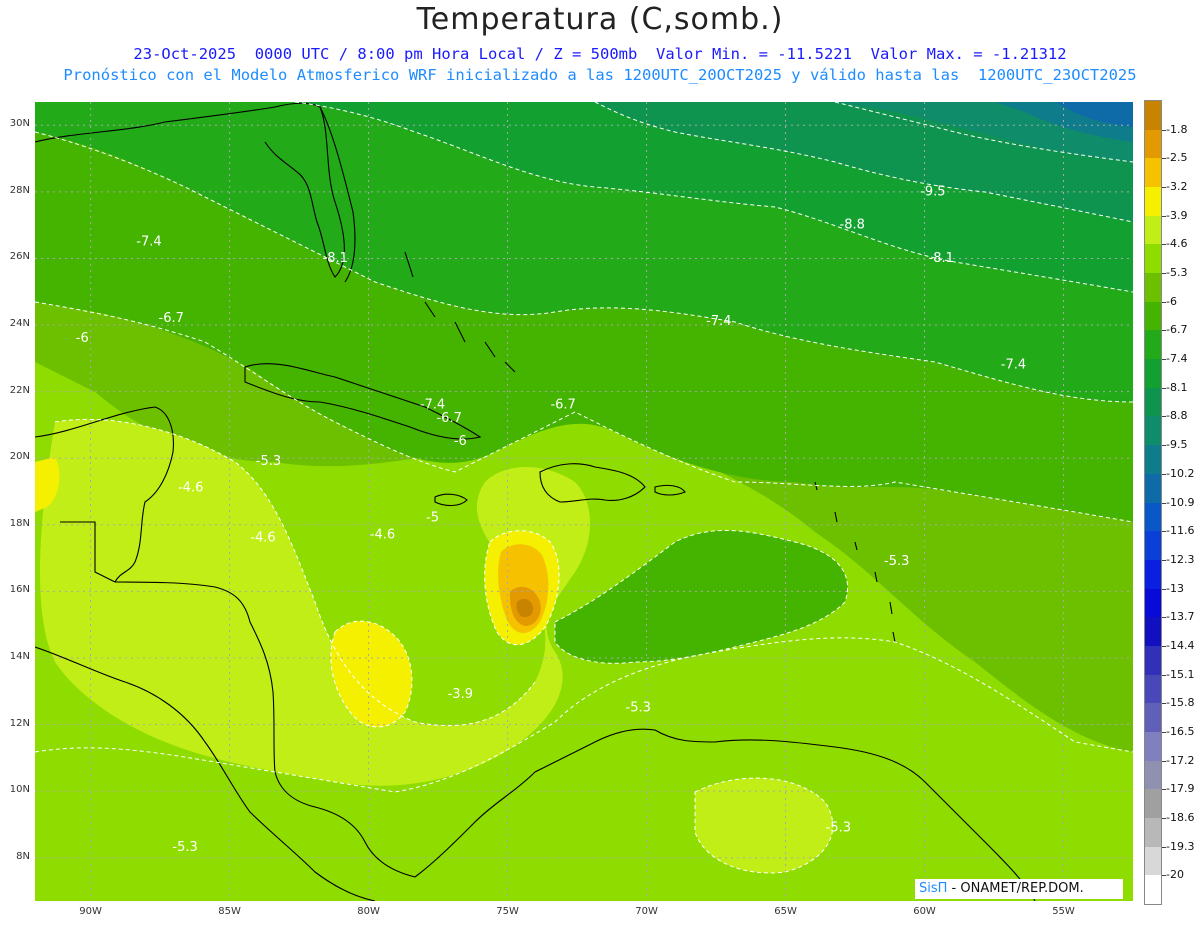 The height and width of the screenshot is (927, 1200). Describe the element at coordinates (19, 656) in the screenshot. I see `latitude-label: 14N` at that location.